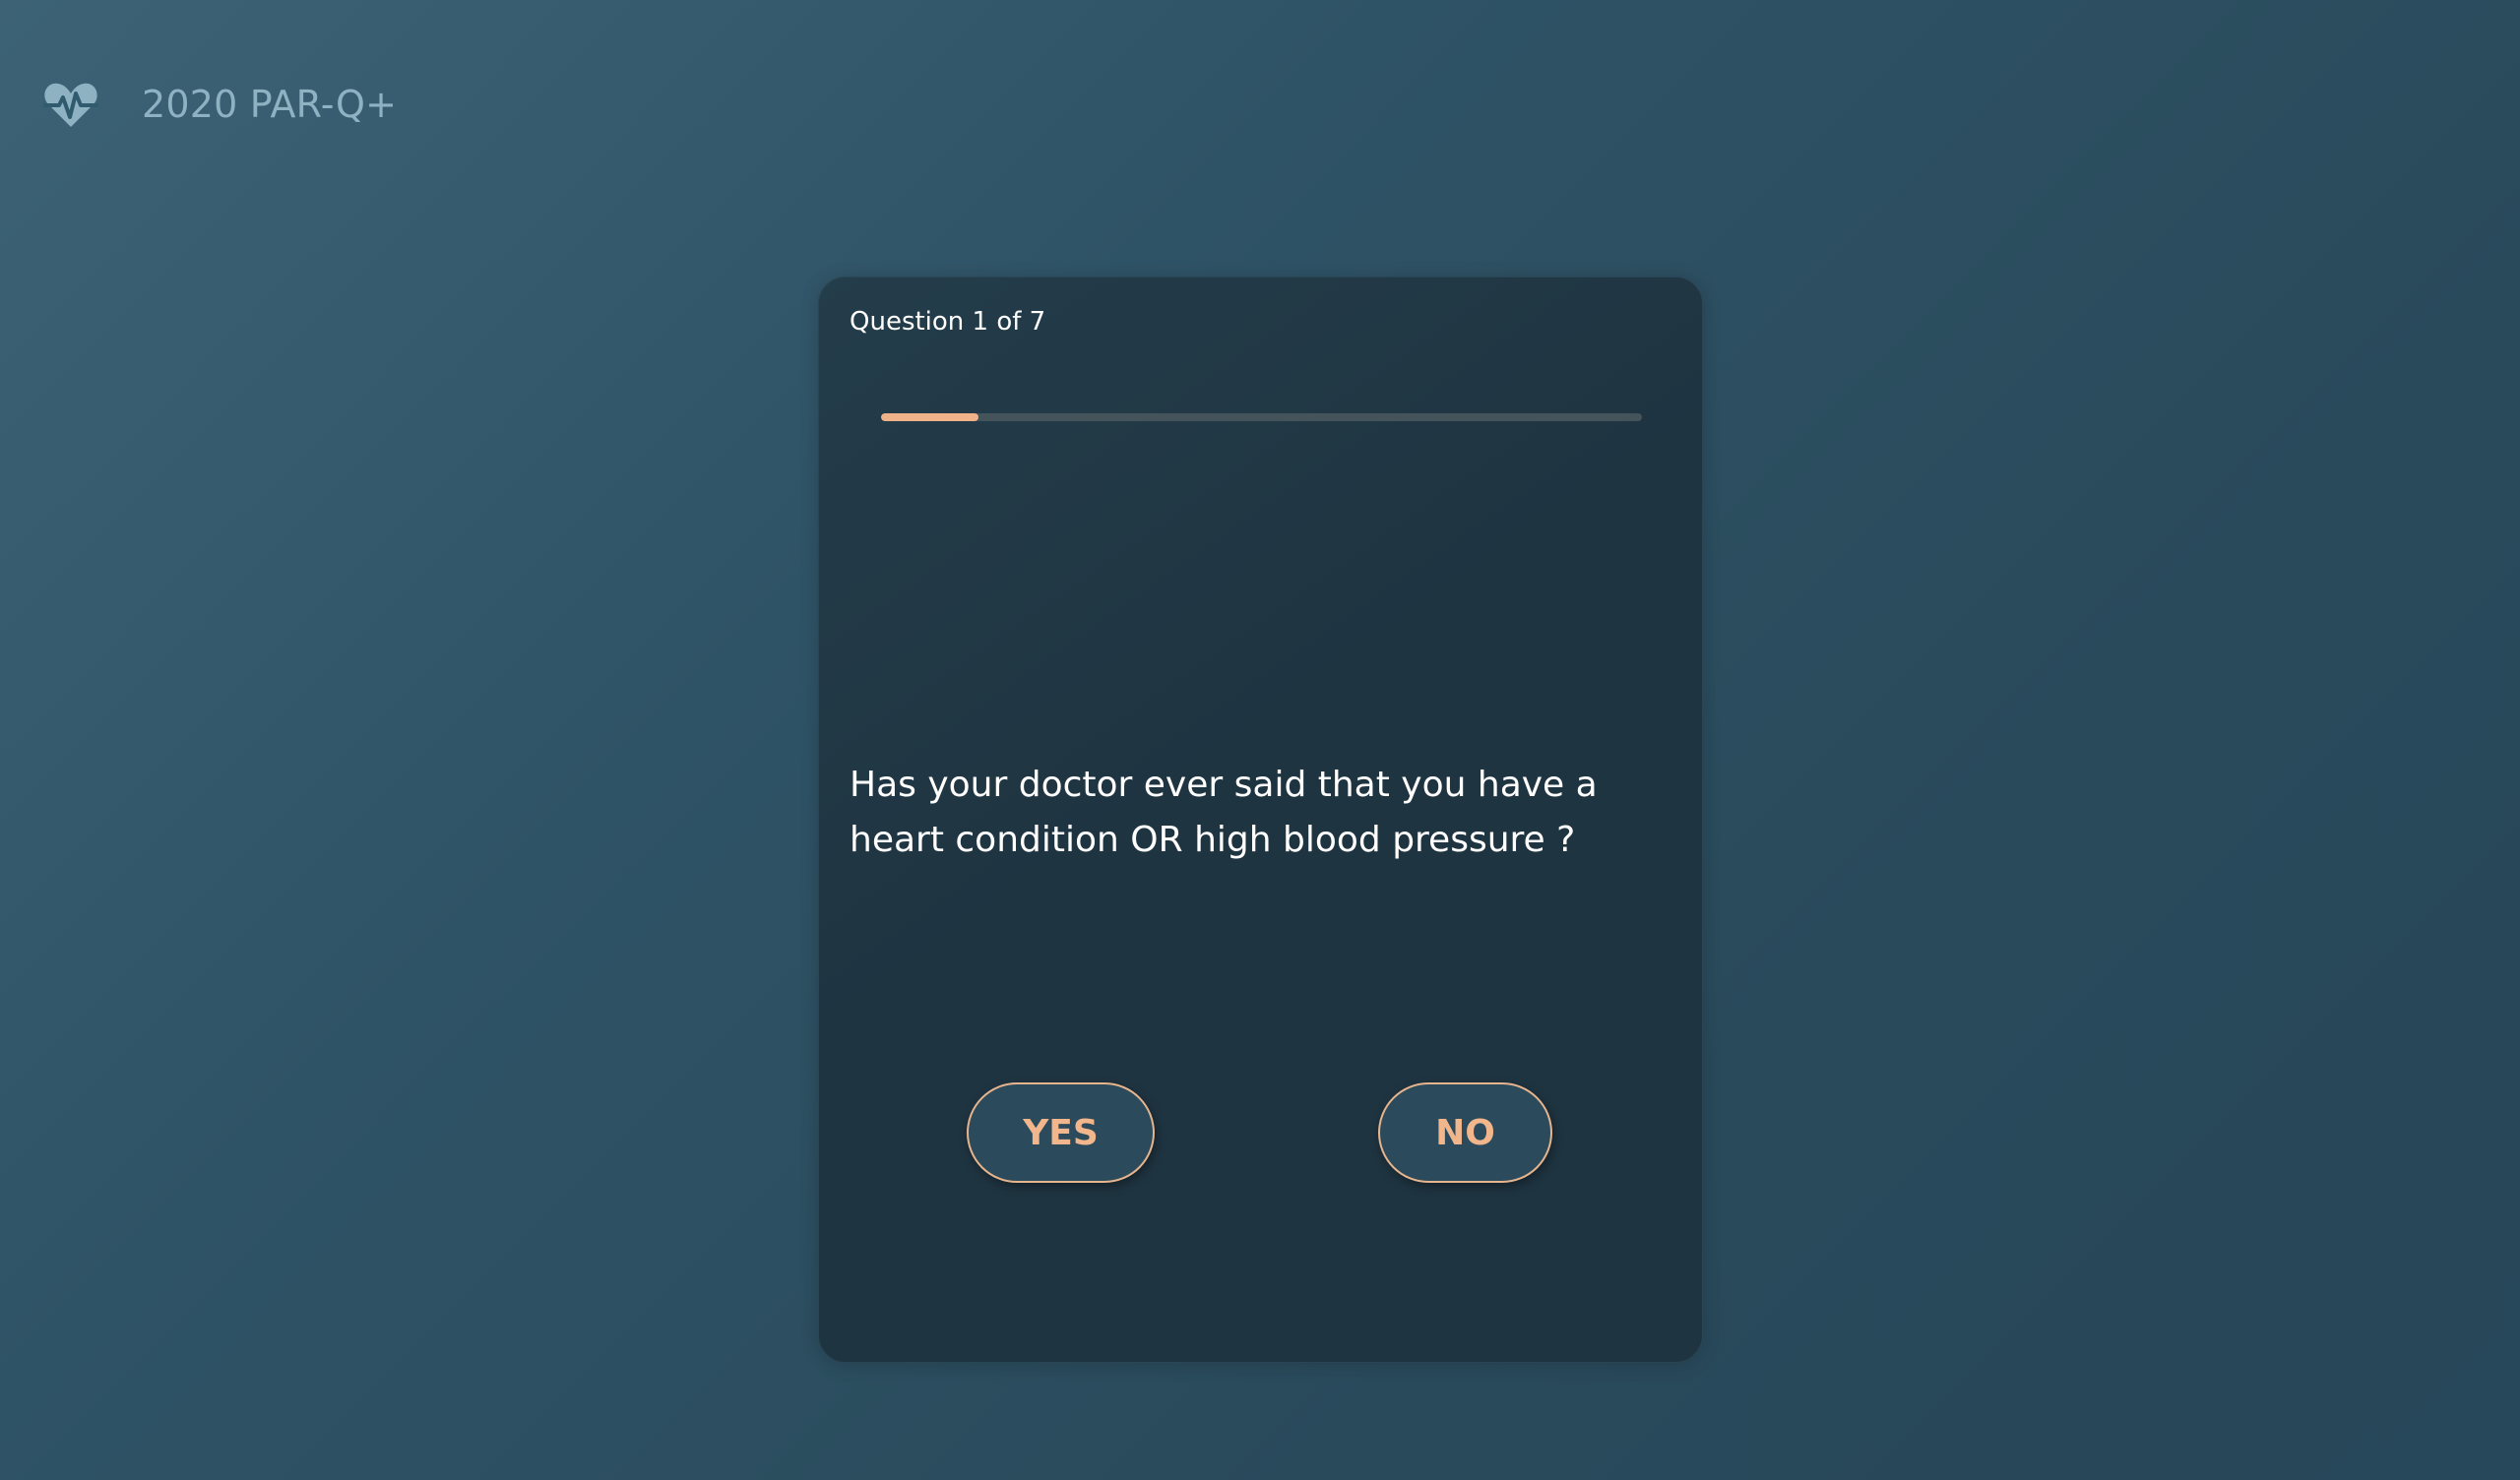 This screenshot has width=2520, height=1480. I want to click on progress-bar, so click(1261, 417).